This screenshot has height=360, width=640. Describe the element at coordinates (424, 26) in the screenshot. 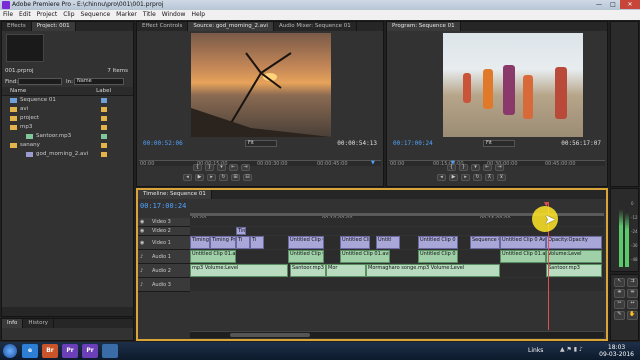

I see `tab-program: Program: Sequence 01` at that location.